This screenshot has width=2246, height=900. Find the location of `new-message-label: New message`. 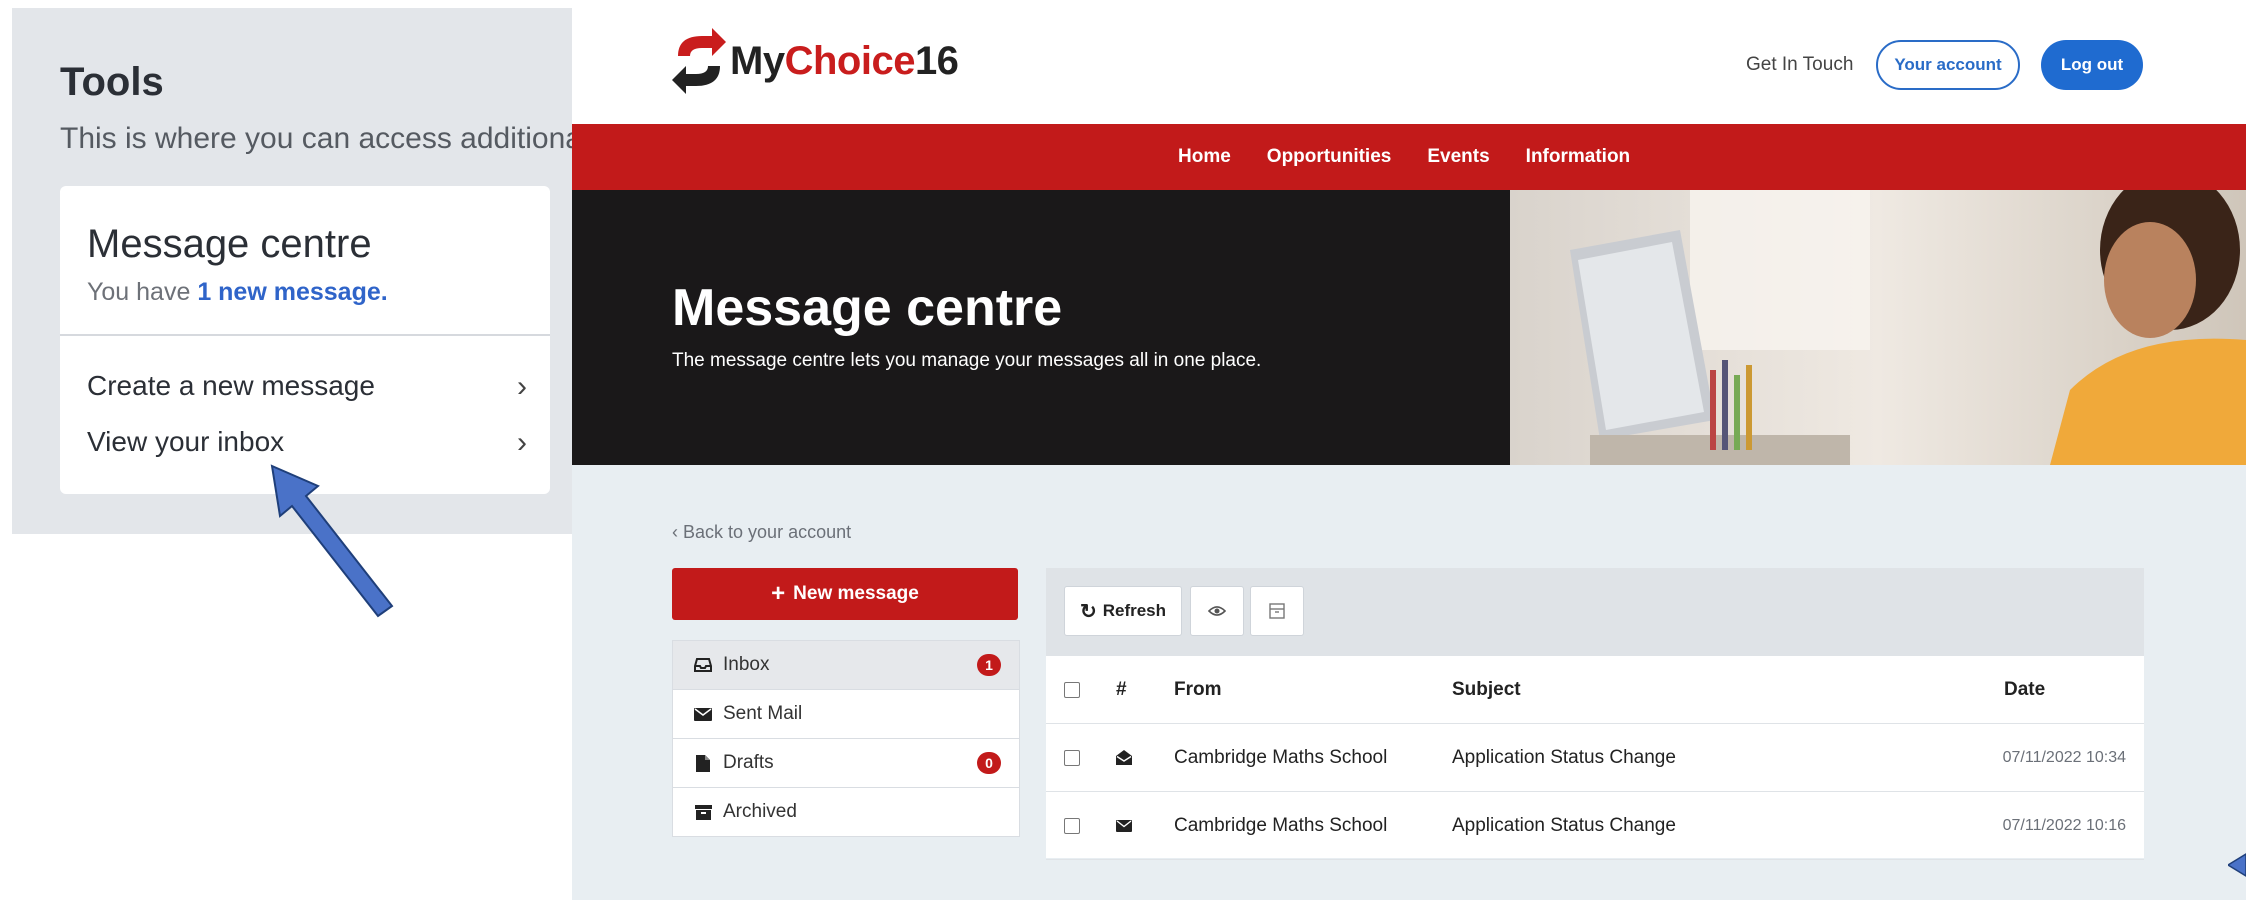

new-message-label: New message is located at coordinates (856, 593).